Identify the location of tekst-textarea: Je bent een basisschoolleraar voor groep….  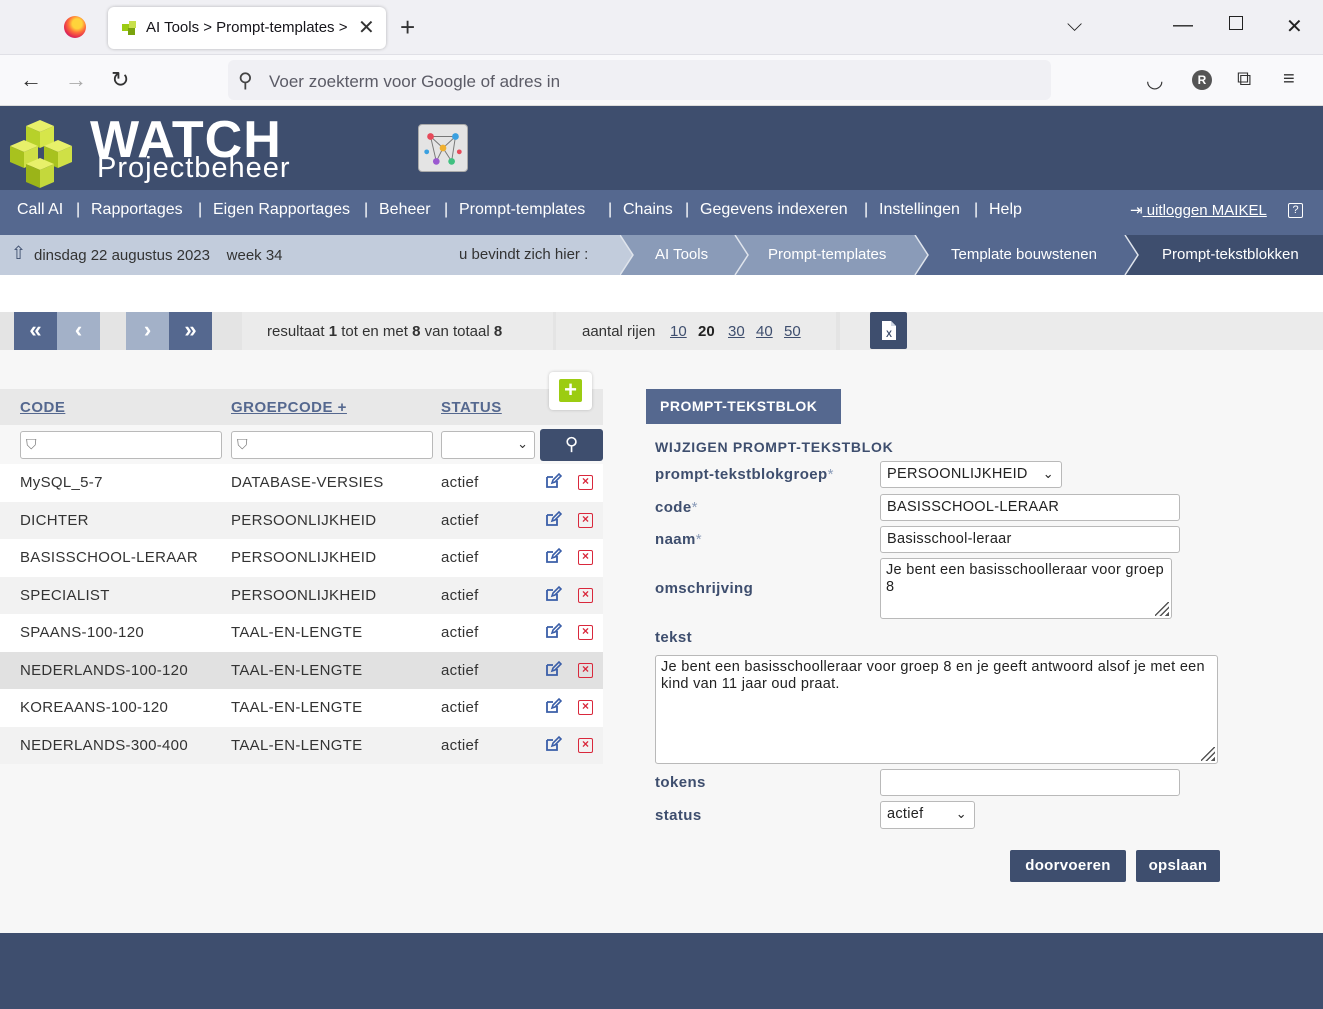
(936, 709).